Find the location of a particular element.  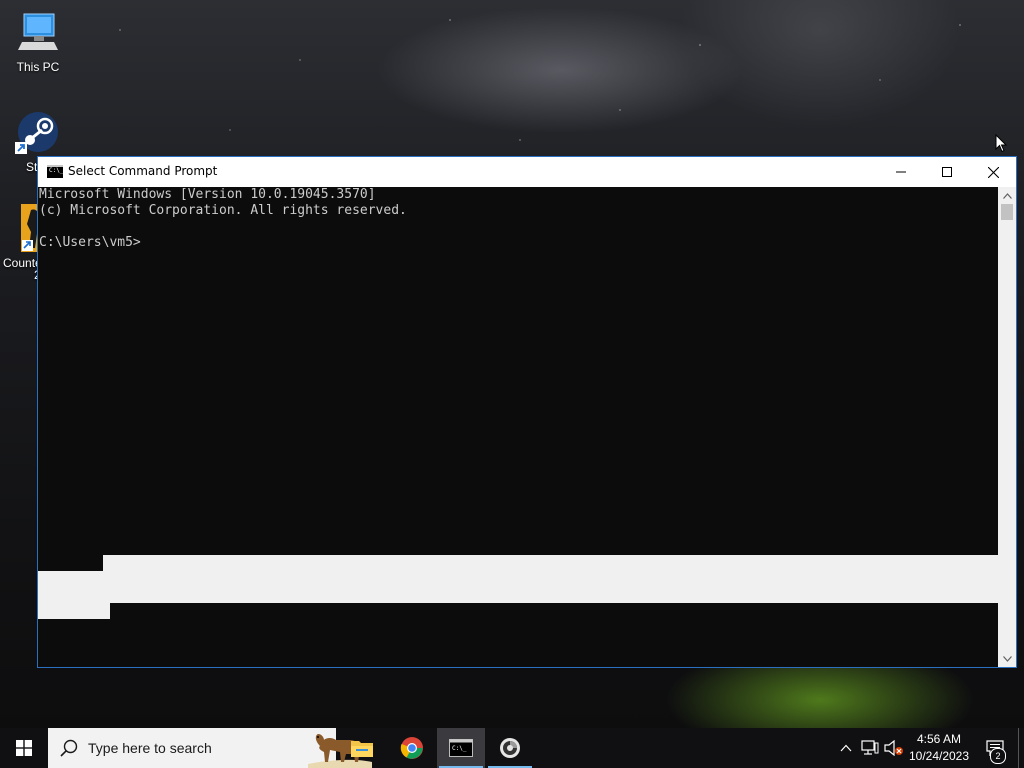

maximize-button is located at coordinates (947, 172).